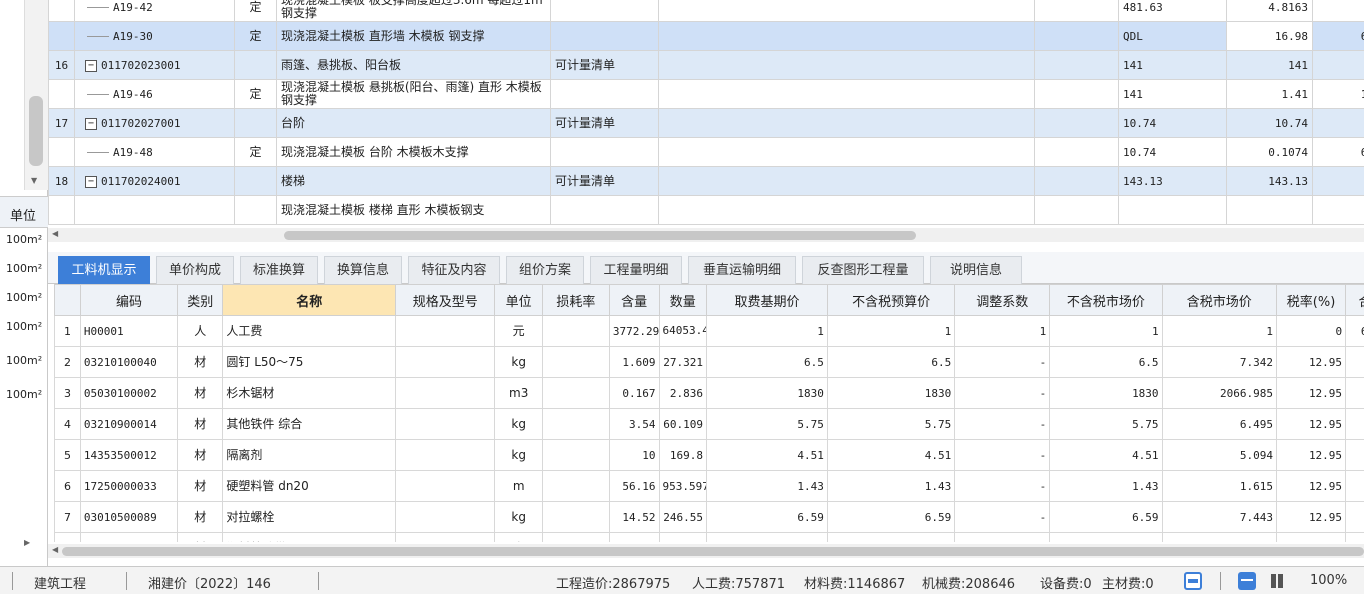 The width and height of the screenshot is (1364, 594). Describe the element at coordinates (767, 424) in the screenshot. I see `base-price: 5.75` at that location.